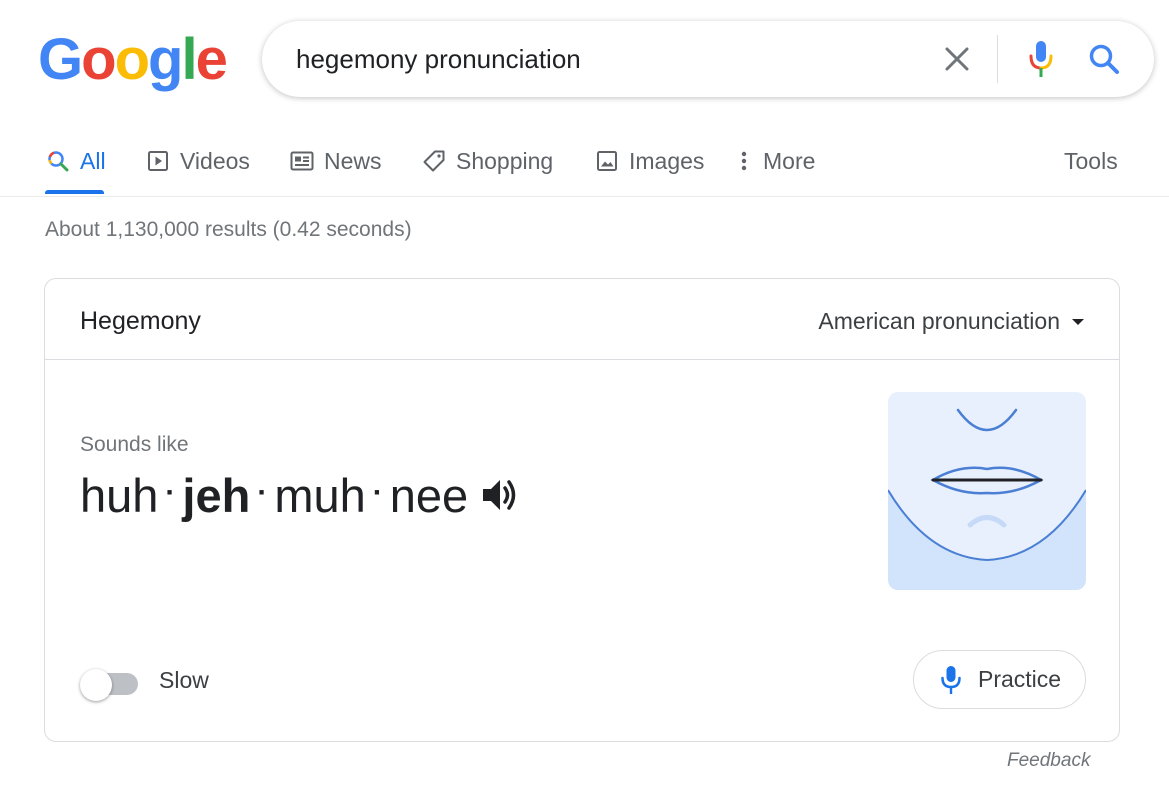  I want to click on syllable-stressed: jeh, so click(216, 495).